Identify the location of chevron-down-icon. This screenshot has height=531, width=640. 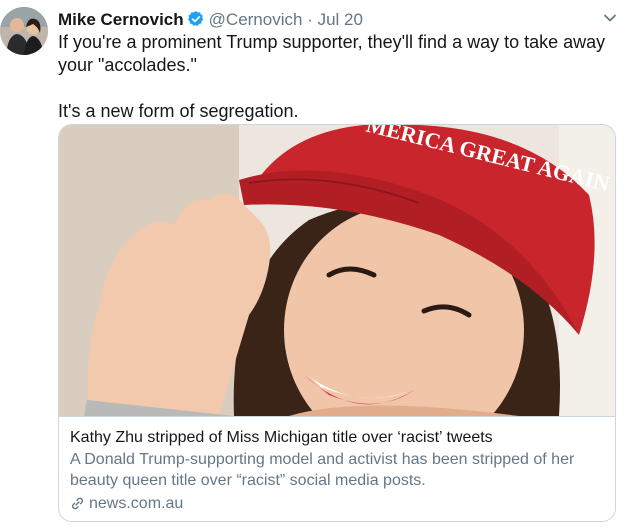
(610, 18).